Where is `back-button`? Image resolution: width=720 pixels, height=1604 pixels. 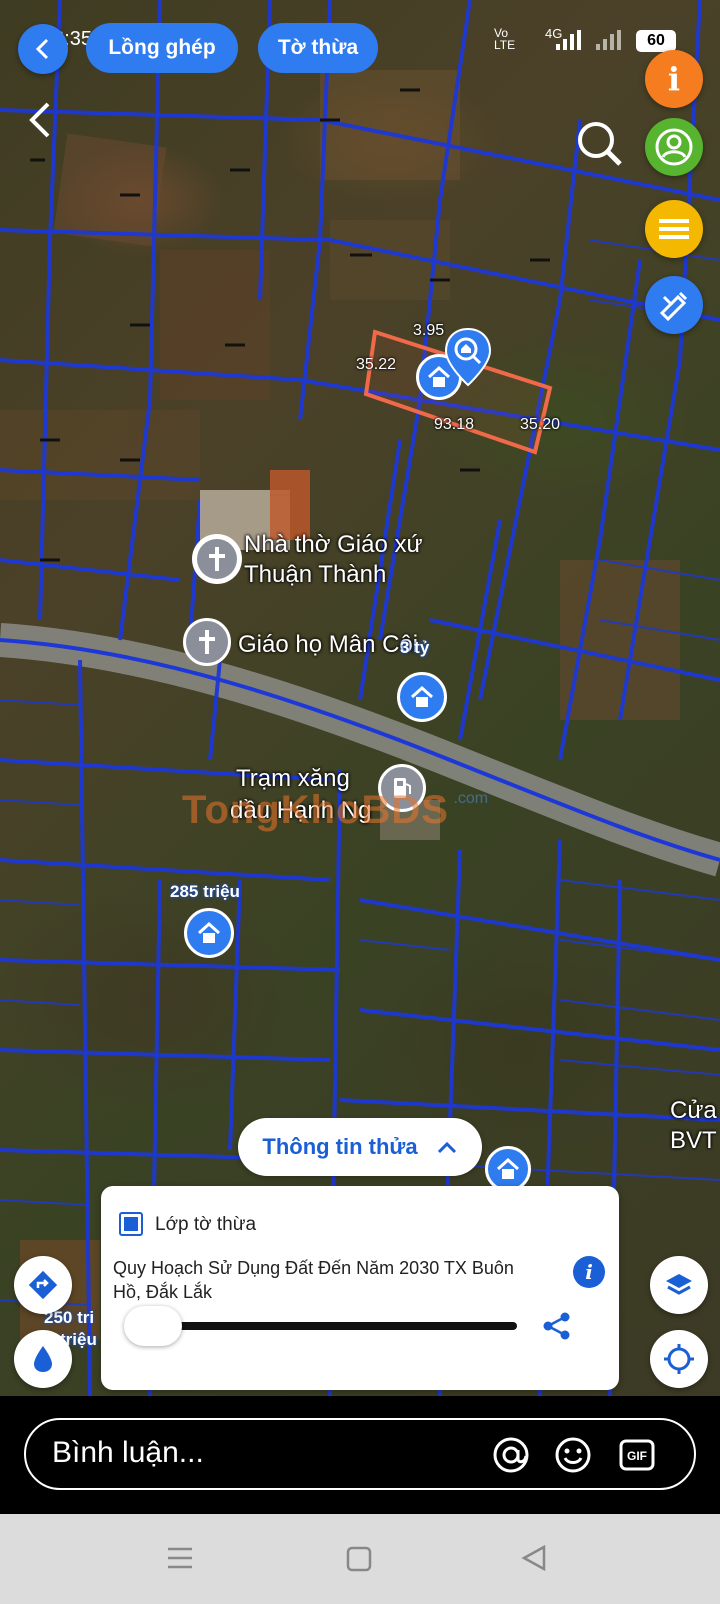
back-button is located at coordinates (40, 120).